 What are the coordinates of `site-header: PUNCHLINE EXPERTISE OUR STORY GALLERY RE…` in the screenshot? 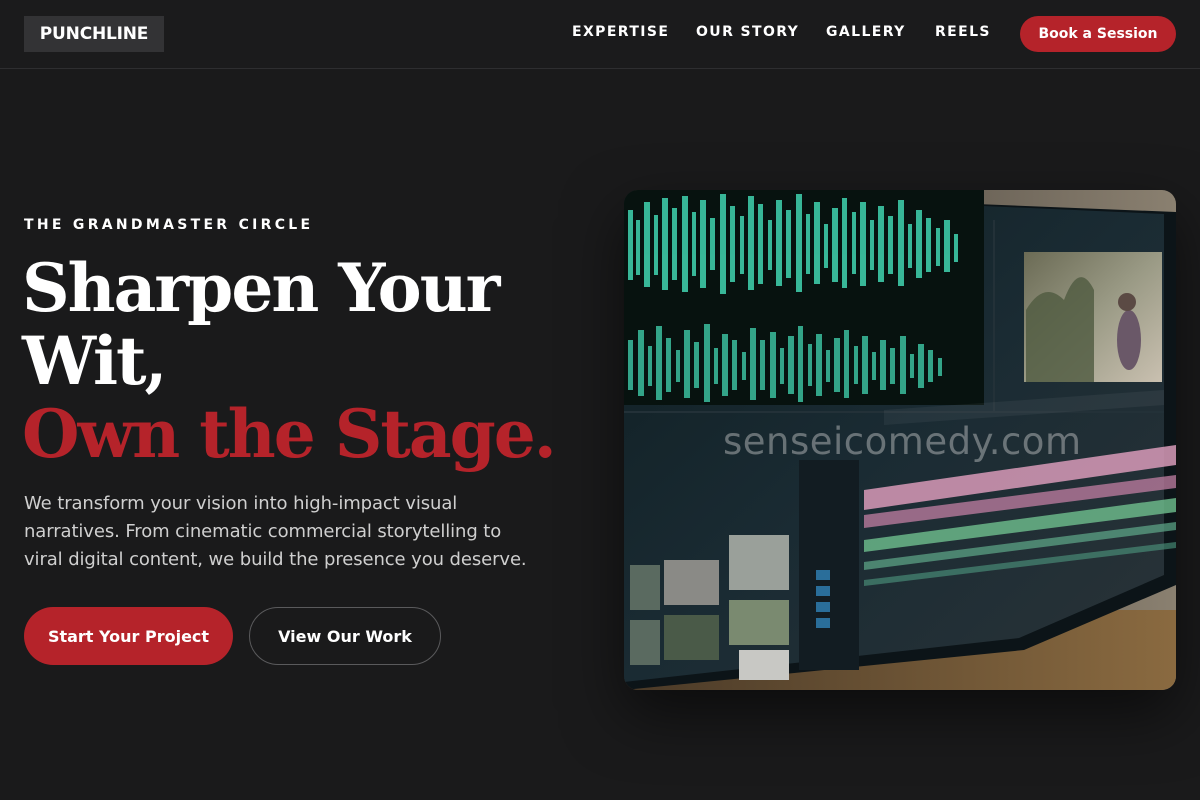 It's located at (600, 34).